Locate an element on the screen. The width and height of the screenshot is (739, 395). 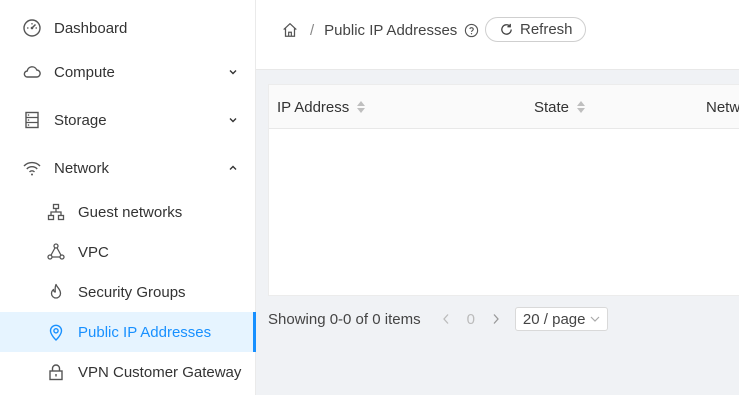
pagination: Showing 0-0 of 0 items 0 20 / page is located at coordinates (438, 319).